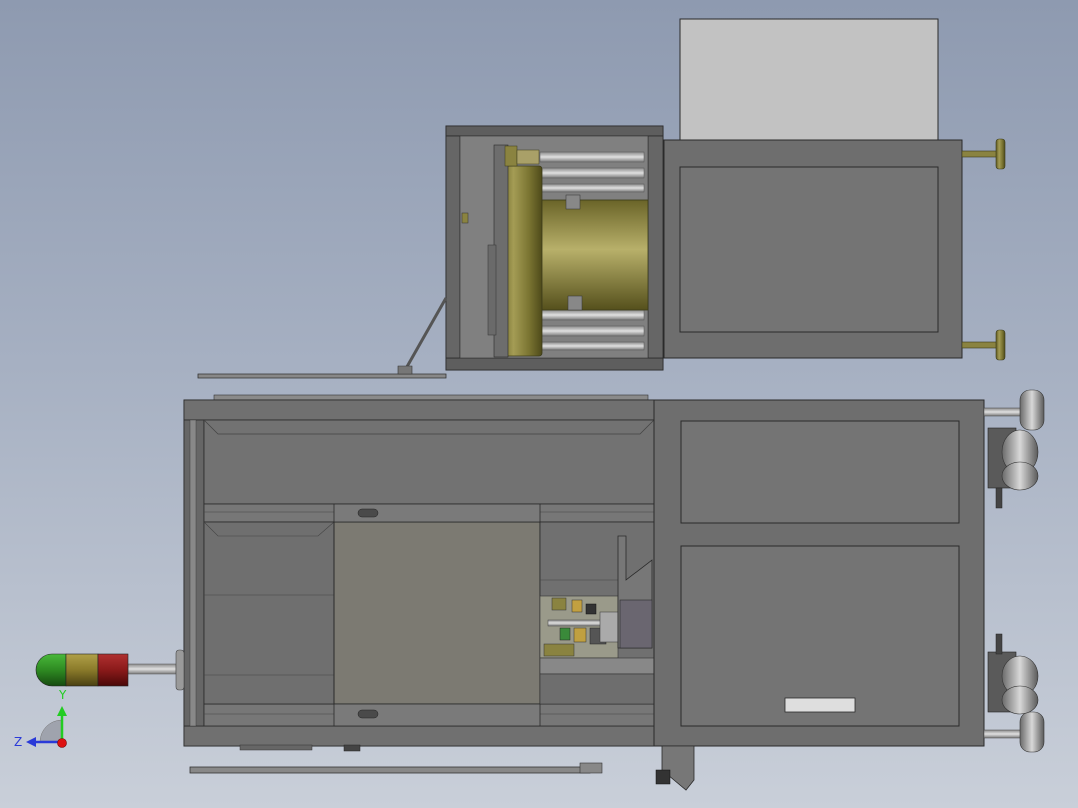  I want to click on gripper-mechanism, so click(579, 627).